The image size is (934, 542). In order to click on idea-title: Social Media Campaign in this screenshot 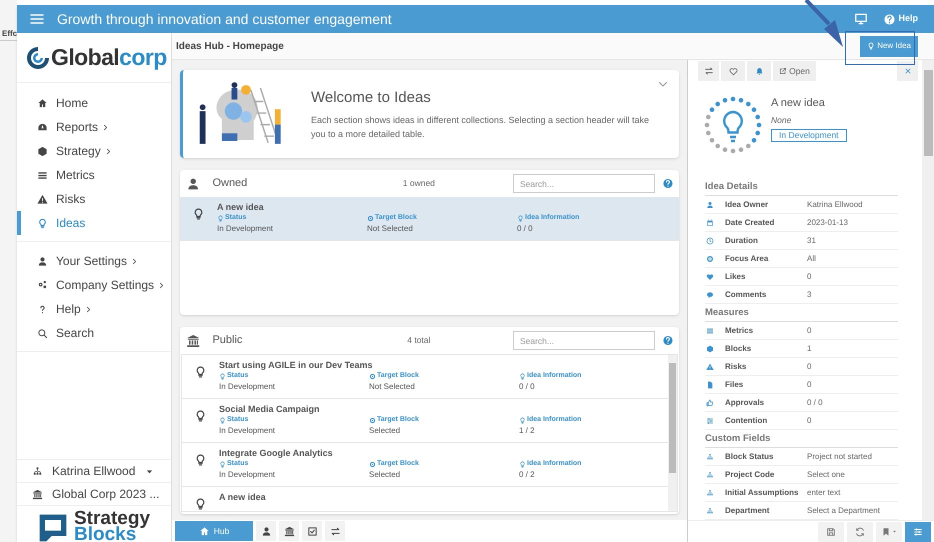, I will do `click(270, 409)`.